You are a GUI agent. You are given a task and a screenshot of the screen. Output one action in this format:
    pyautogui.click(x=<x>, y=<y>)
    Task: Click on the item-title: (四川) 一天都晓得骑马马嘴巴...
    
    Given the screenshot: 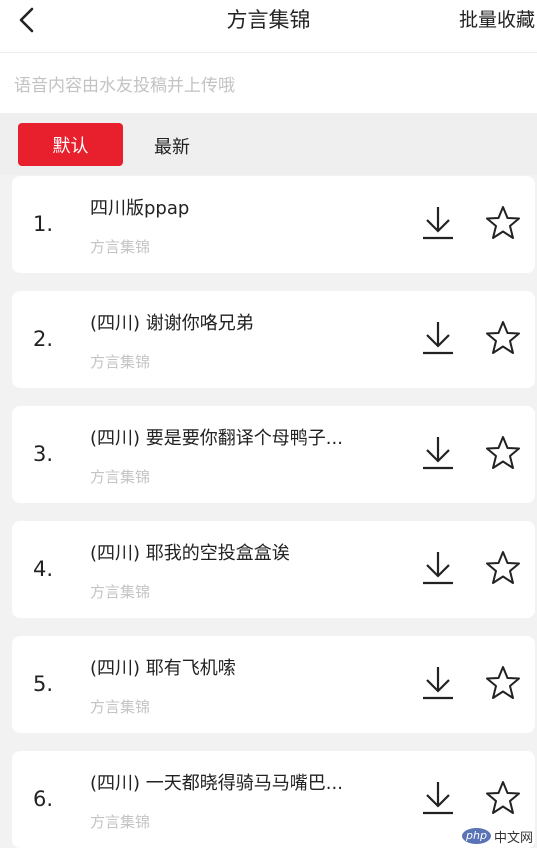 What is the action you would take?
    pyautogui.click(x=216, y=783)
    